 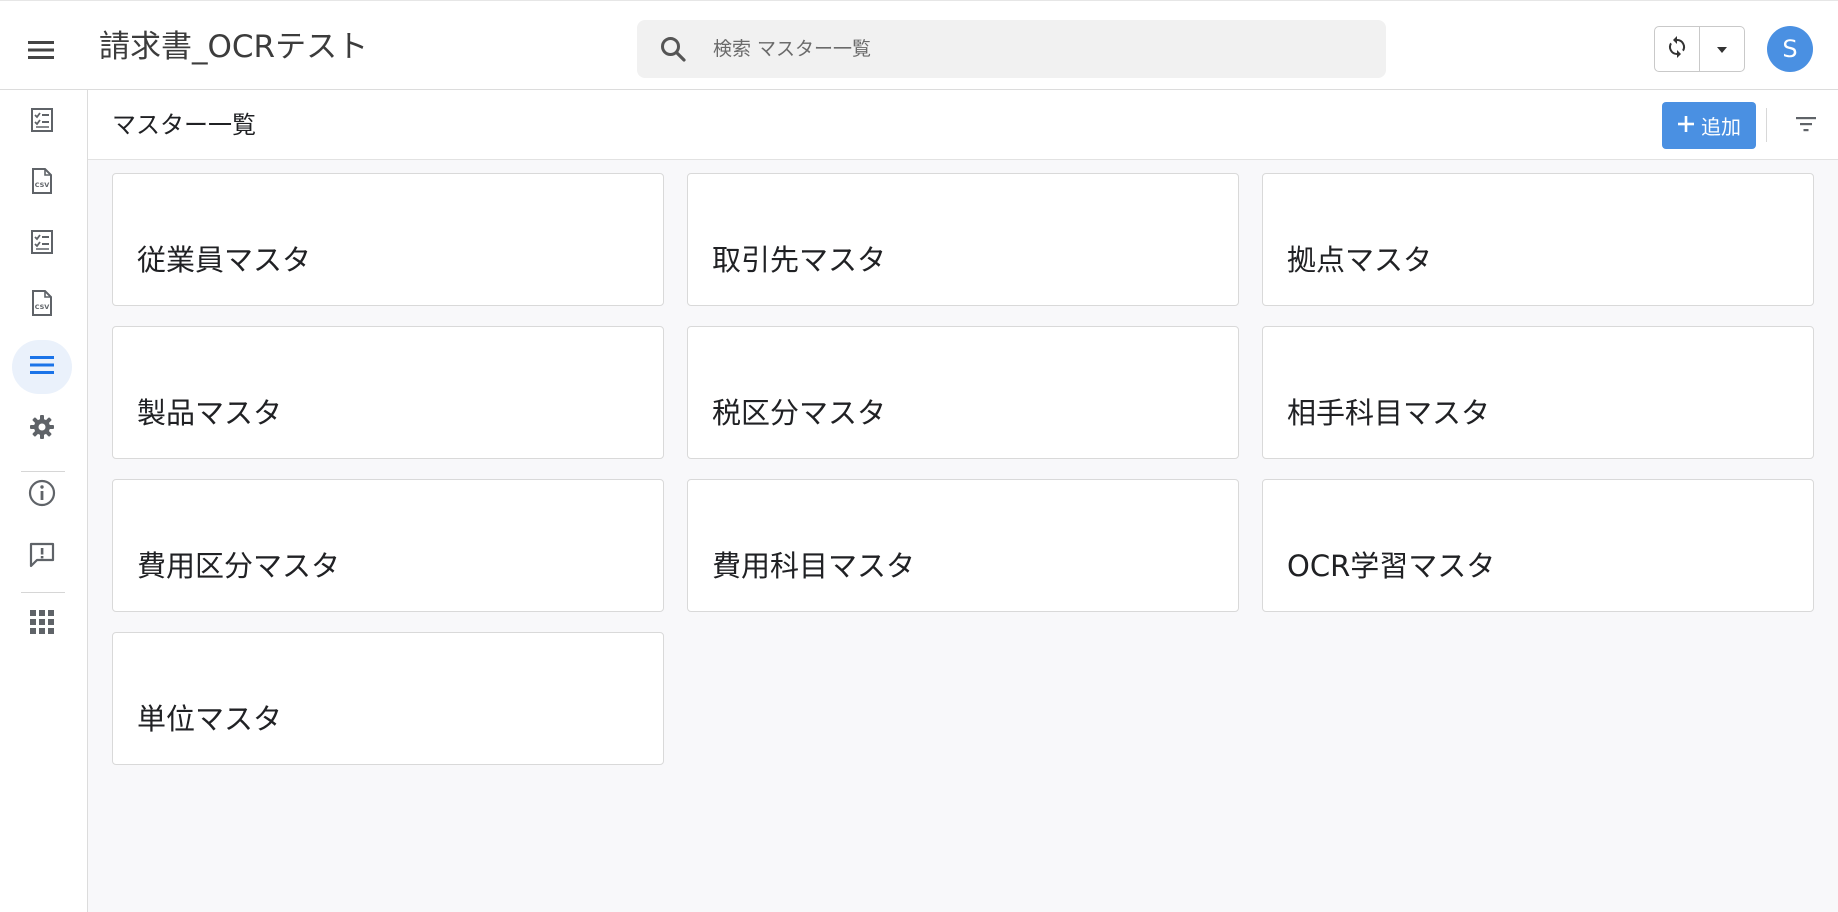 I want to click on card-label: 拠点マスタ, so click(x=1360, y=260).